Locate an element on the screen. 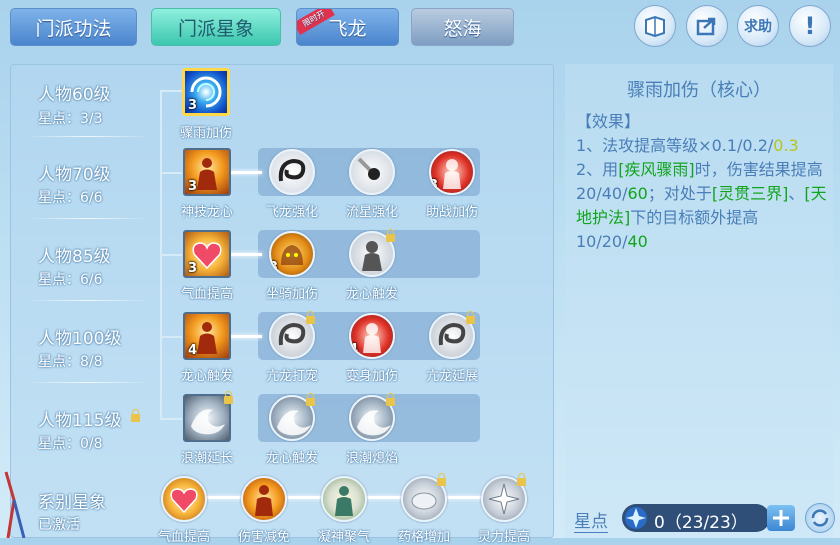  skill-dragon-boost is located at coordinates (292, 172).